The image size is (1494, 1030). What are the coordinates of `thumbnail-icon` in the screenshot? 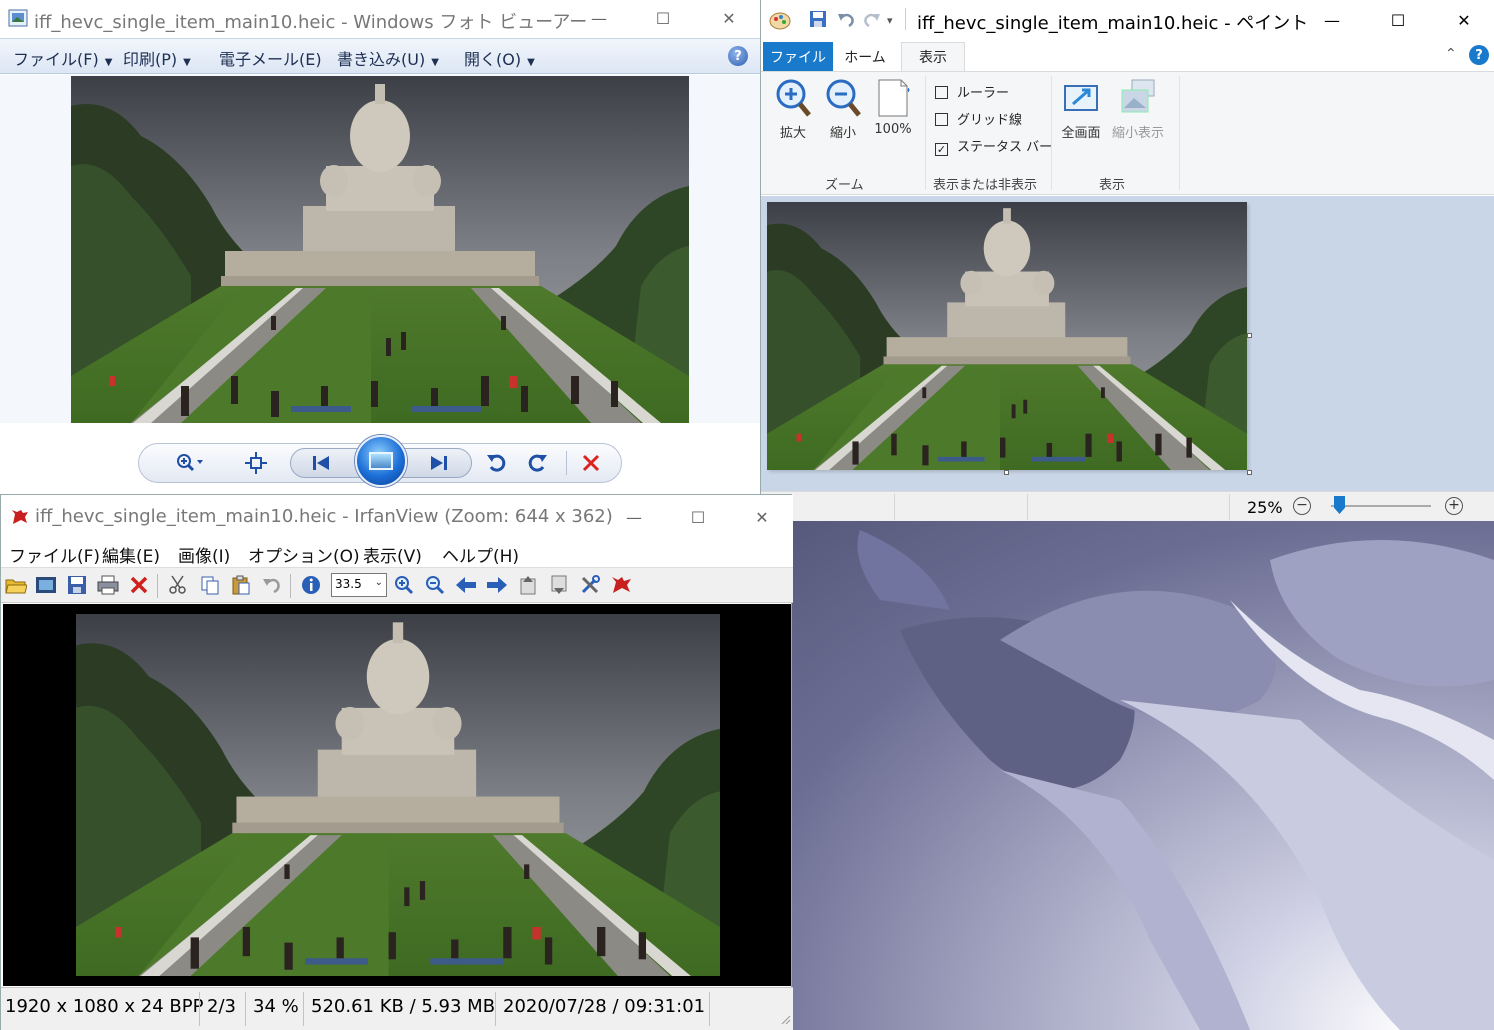 It's located at (1138, 98).